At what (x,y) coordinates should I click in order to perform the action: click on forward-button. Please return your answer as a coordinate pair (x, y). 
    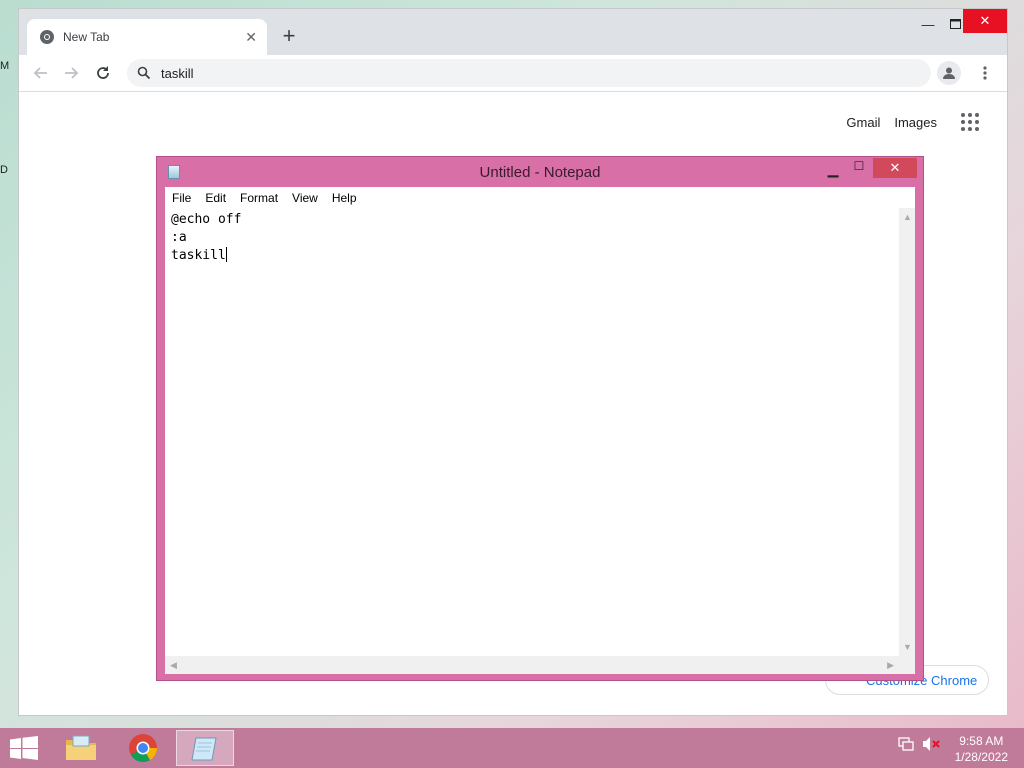
    Looking at the image, I should click on (71, 73).